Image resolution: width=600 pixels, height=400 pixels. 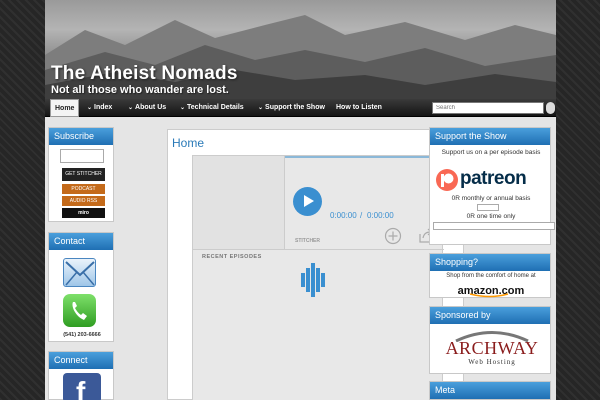 What do you see at coordinates (83, 174) in the screenshot?
I see `stitcher-badge: GET STITCHER` at bounding box center [83, 174].